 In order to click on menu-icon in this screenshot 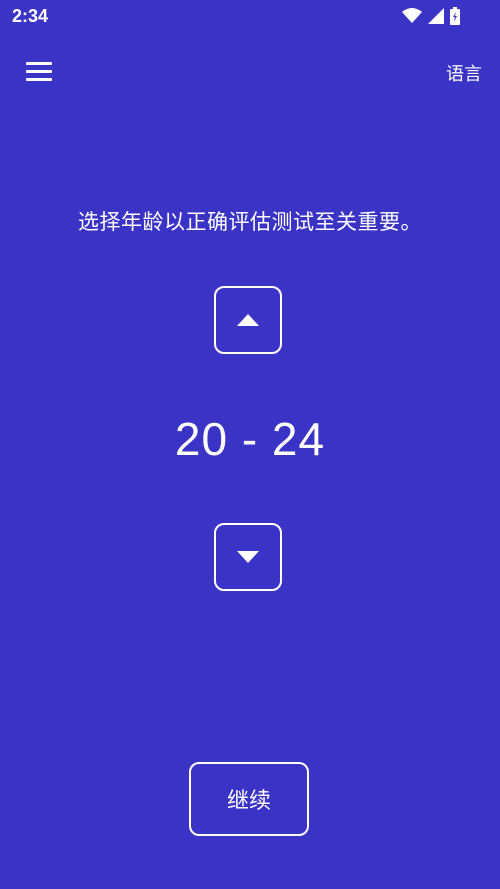, I will do `click(39, 63)`.